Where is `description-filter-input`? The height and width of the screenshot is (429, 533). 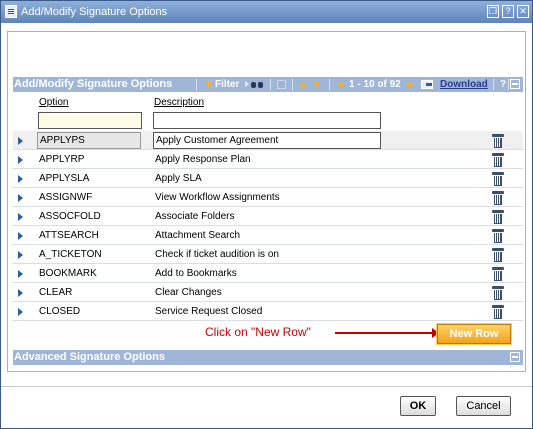
description-filter-input is located at coordinates (267, 120).